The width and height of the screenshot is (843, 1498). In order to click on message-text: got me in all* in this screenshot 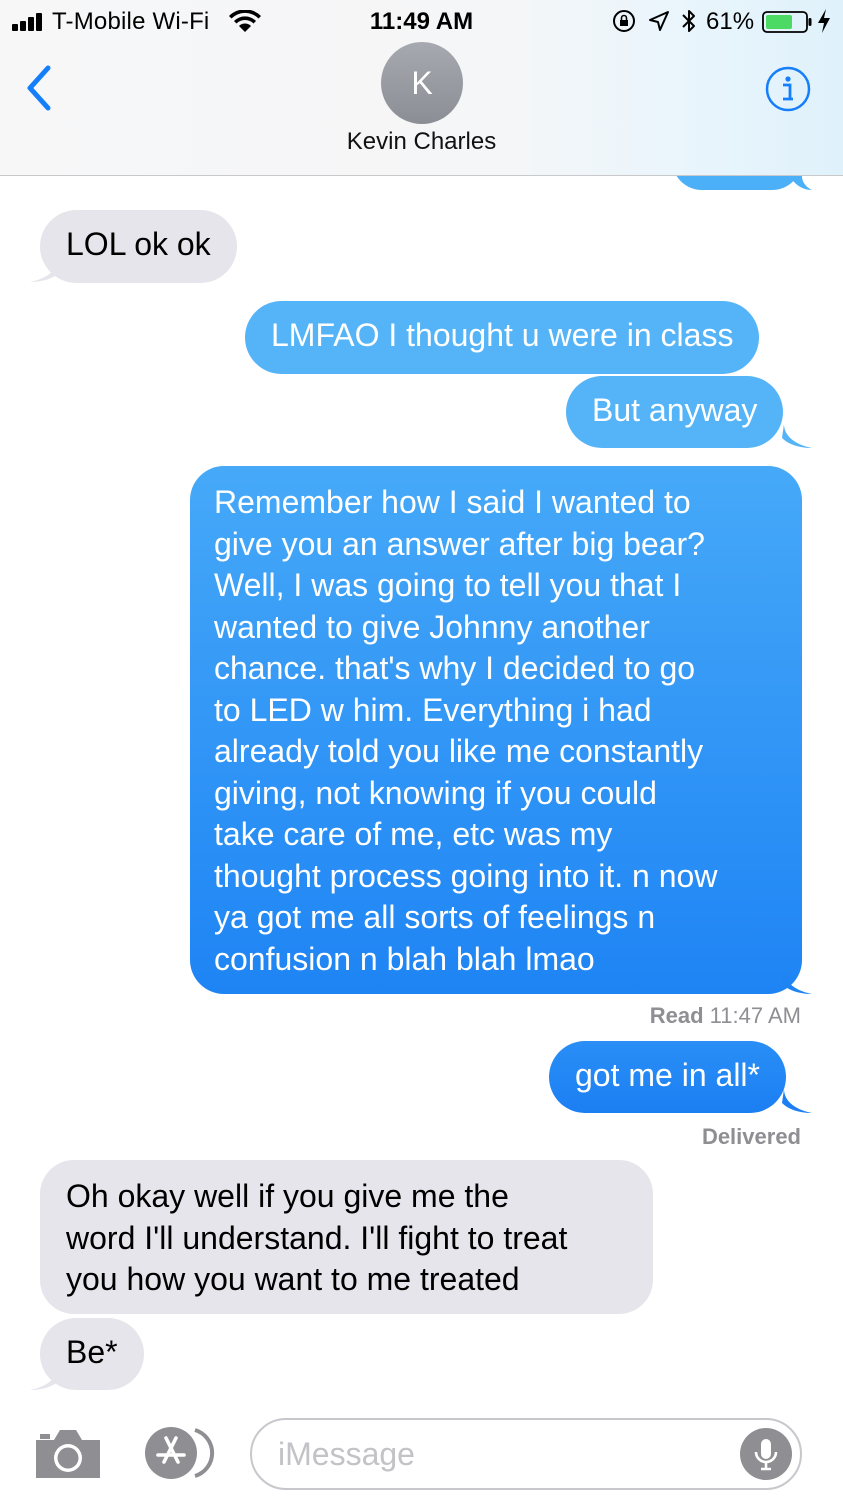, I will do `click(667, 1075)`.